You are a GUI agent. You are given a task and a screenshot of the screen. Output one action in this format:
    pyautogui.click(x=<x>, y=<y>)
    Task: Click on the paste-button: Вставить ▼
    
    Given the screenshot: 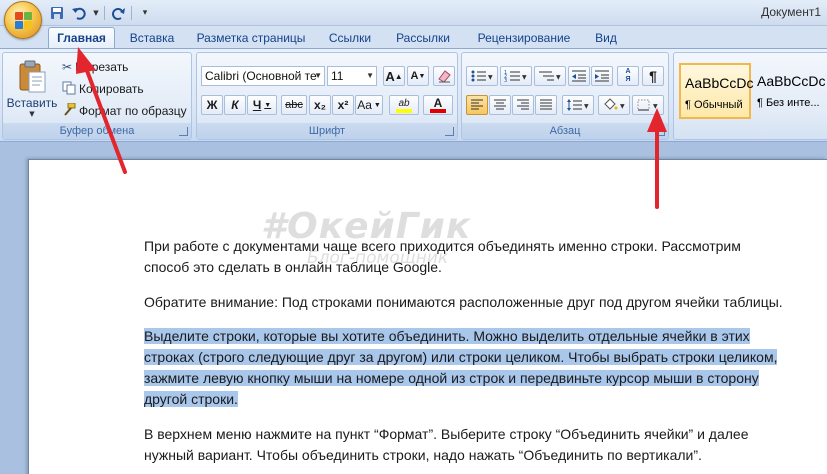 What is the action you would take?
    pyautogui.click(x=32, y=89)
    